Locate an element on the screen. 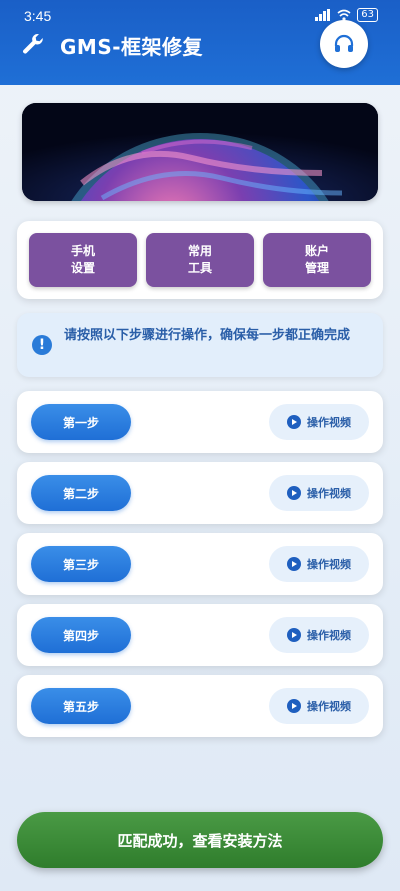 This screenshot has width=400, height=891. step-4-video-button: 操作视频 is located at coordinates (319, 635).